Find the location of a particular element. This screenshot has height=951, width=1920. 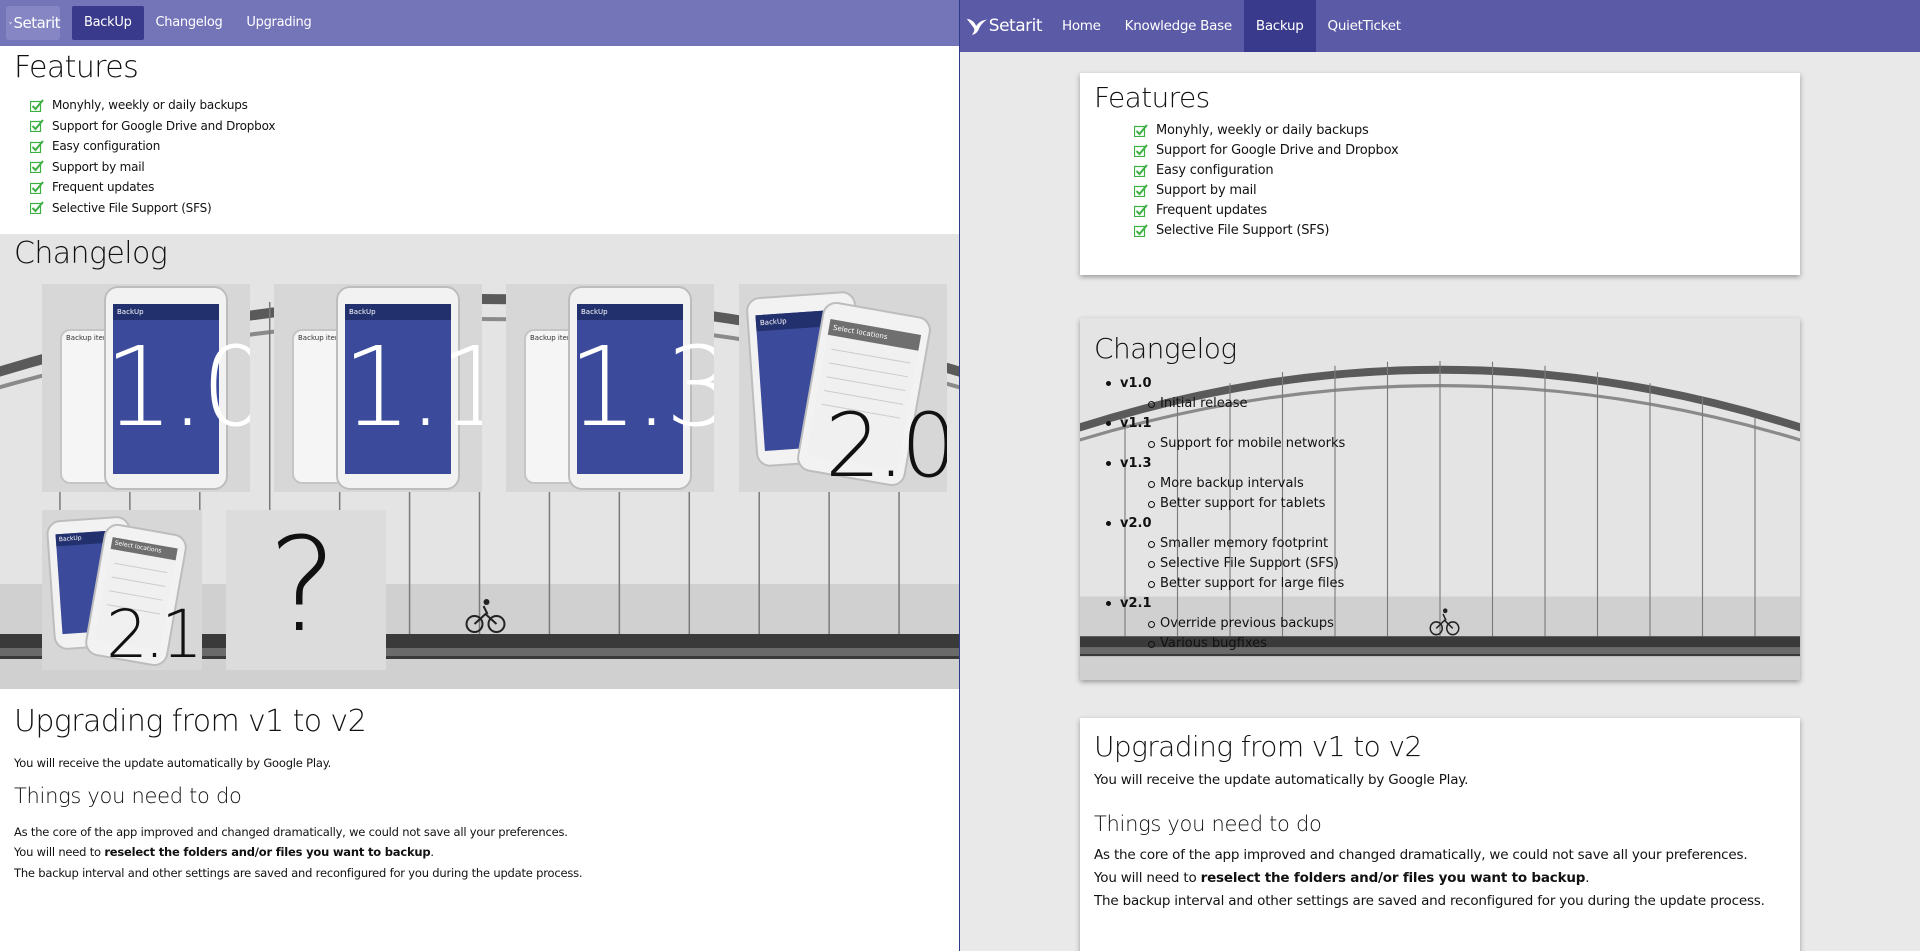

version-tile-1-1: Backup items BackUp 1.1 is located at coordinates (378, 388).